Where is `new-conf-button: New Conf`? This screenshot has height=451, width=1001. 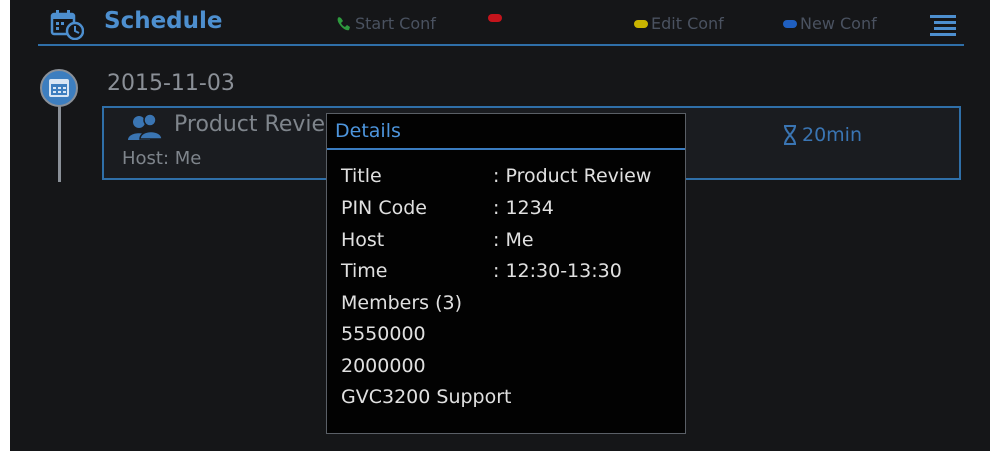
new-conf-button: New Conf is located at coordinates (830, 23).